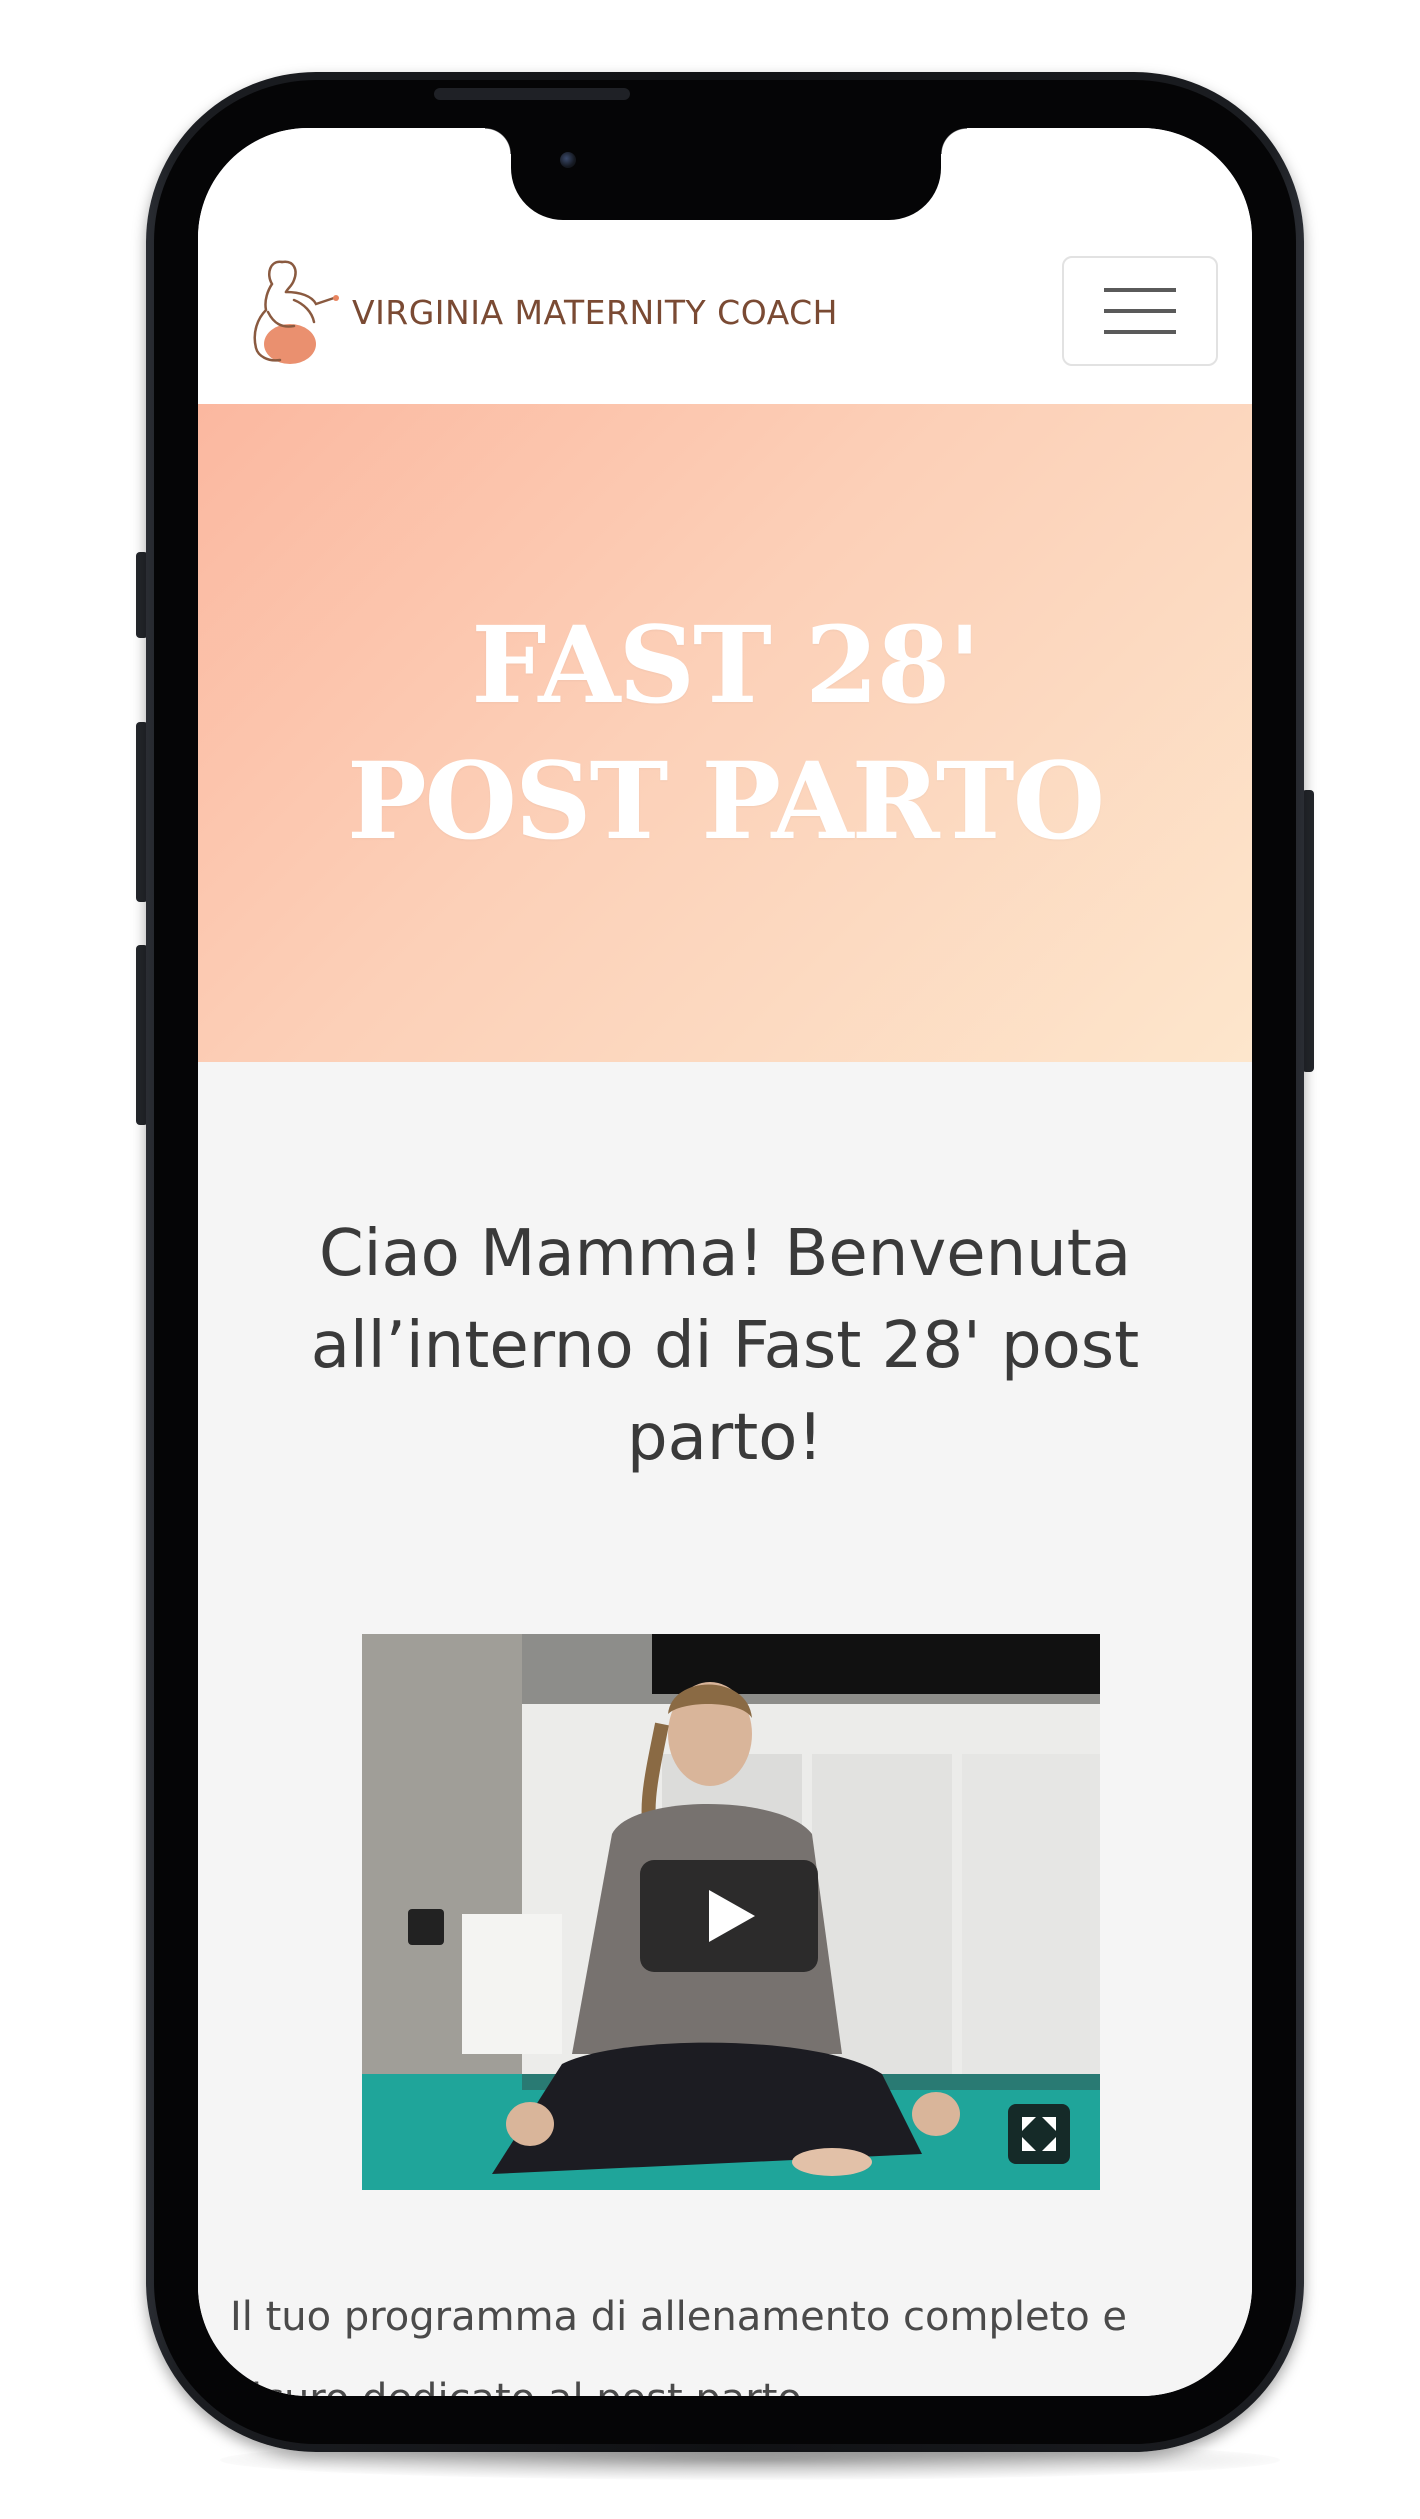  What do you see at coordinates (532, 94) in the screenshot?
I see `earpiece-speaker` at bounding box center [532, 94].